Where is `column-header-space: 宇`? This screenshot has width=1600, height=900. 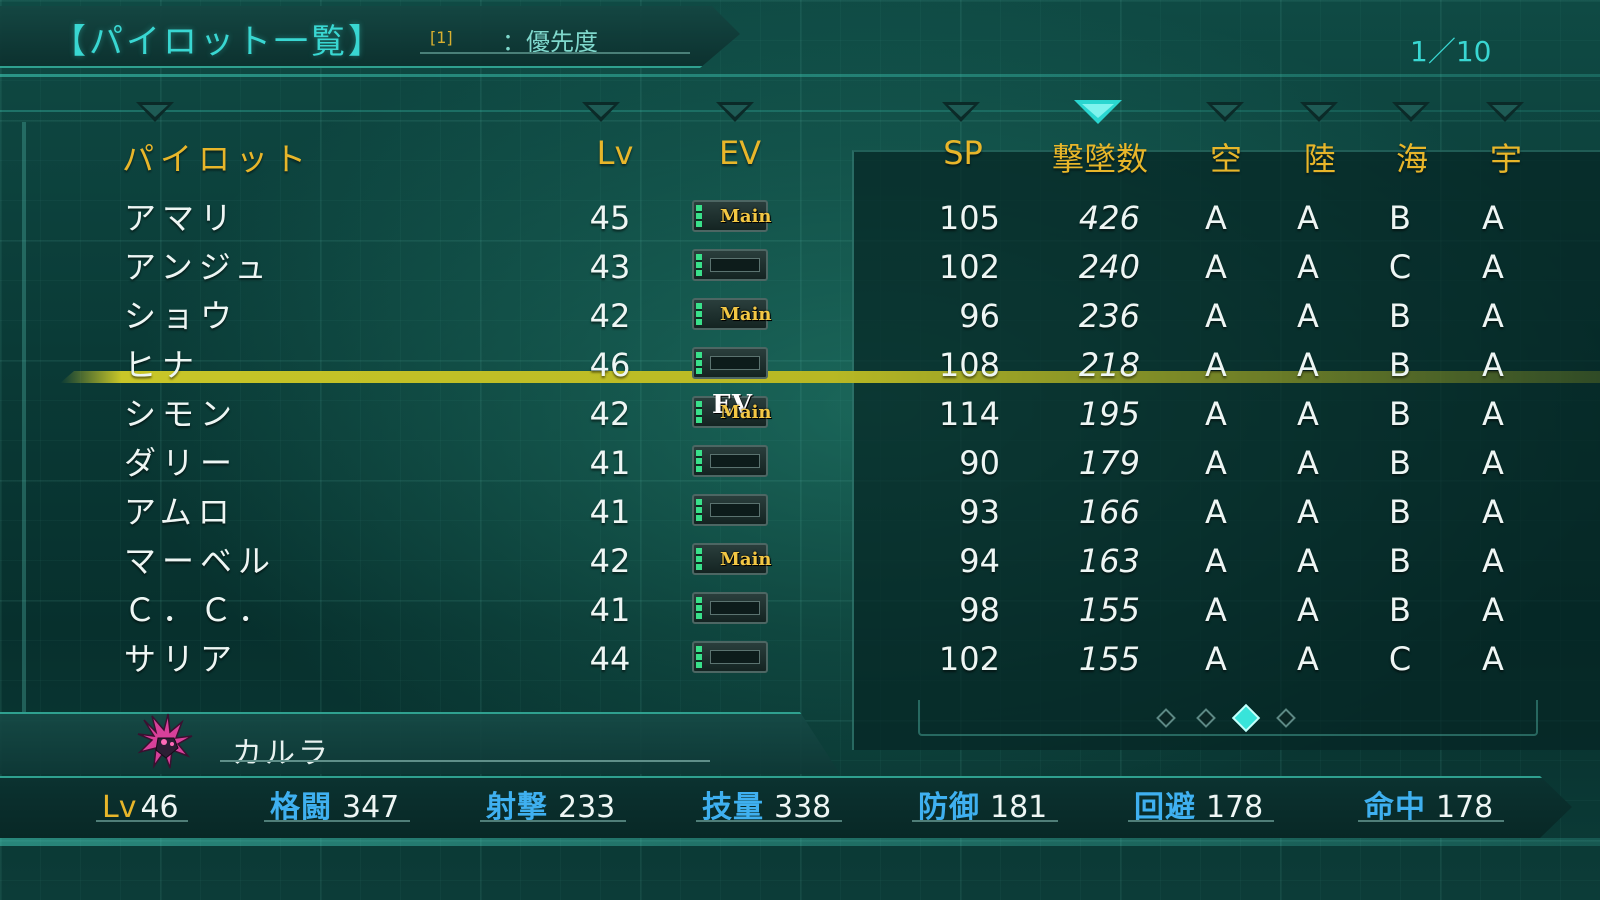
column-header-space: 宇 is located at coordinates (1506, 157).